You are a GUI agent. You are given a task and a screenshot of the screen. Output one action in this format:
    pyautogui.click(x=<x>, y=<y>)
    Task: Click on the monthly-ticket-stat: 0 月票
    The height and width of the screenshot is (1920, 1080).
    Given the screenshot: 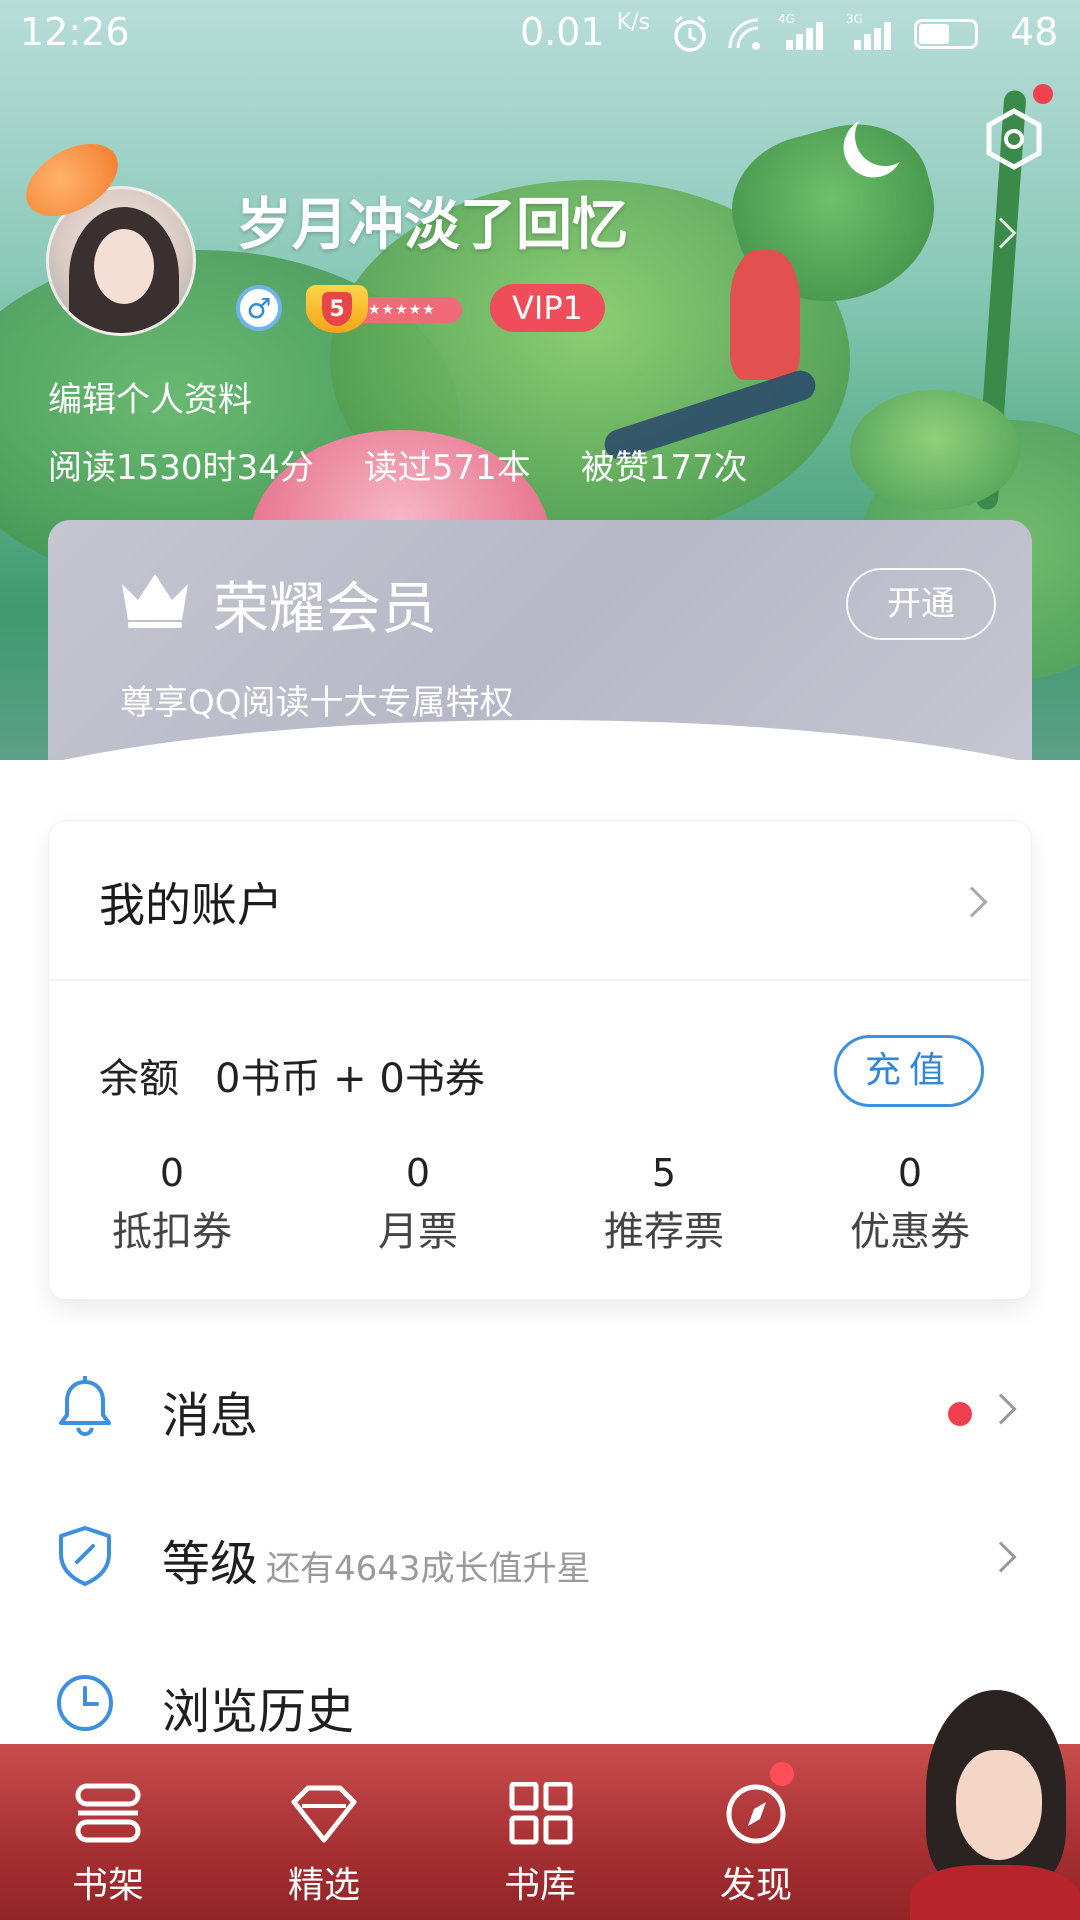 What is the action you would take?
    pyautogui.click(x=418, y=1204)
    